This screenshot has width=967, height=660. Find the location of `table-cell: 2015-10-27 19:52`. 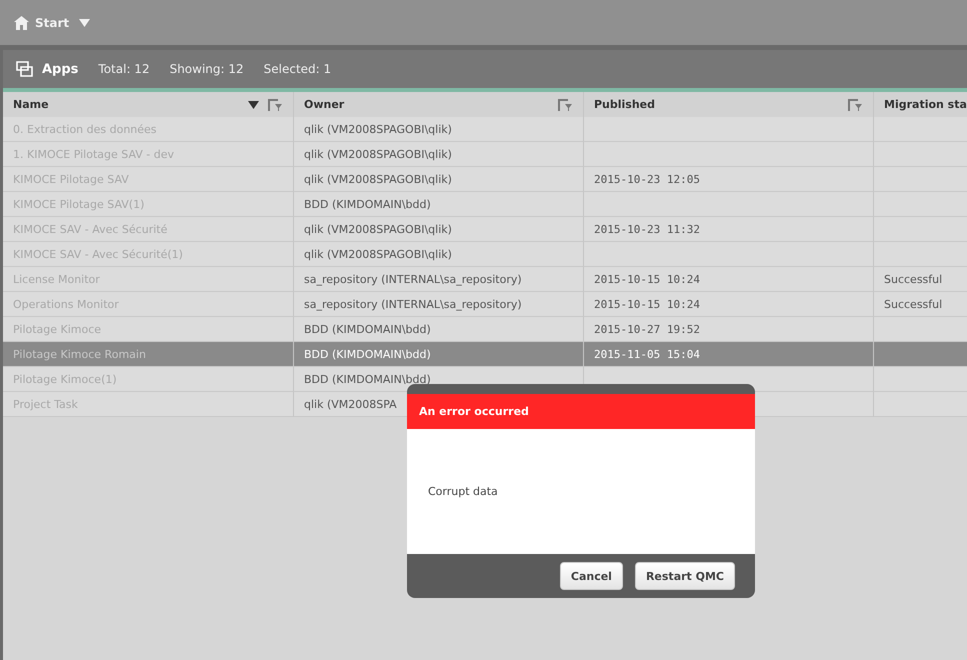

table-cell: 2015-10-27 19:52 is located at coordinates (728, 329).